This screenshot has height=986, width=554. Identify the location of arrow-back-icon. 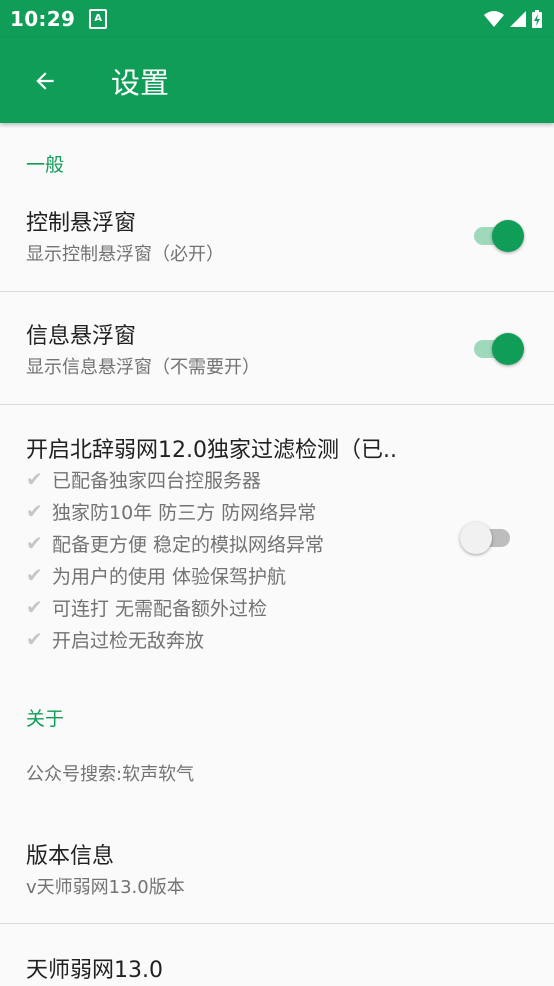
(45, 80).